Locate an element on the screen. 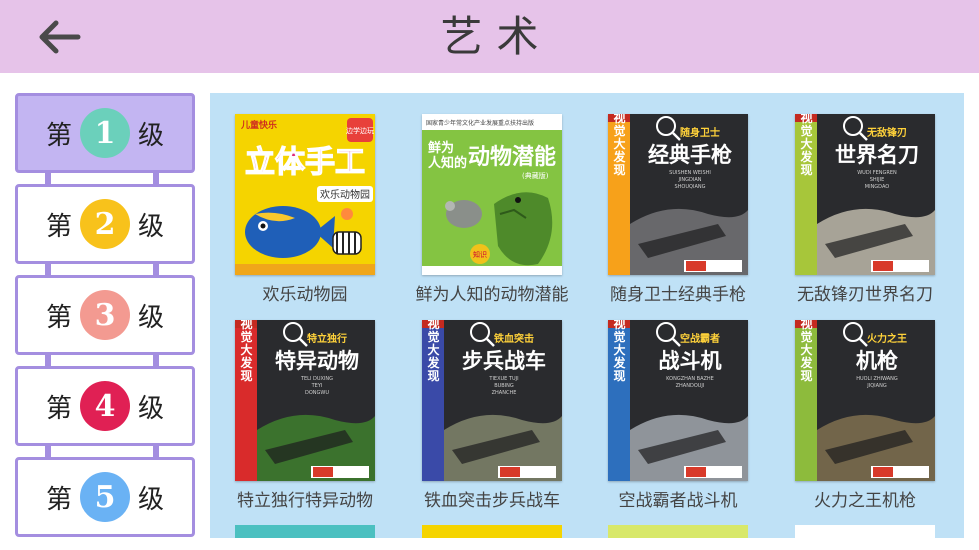 The height and width of the screenshot is (550, 979). cover-title: 世界名刀 is located at coordinates (877, 155).